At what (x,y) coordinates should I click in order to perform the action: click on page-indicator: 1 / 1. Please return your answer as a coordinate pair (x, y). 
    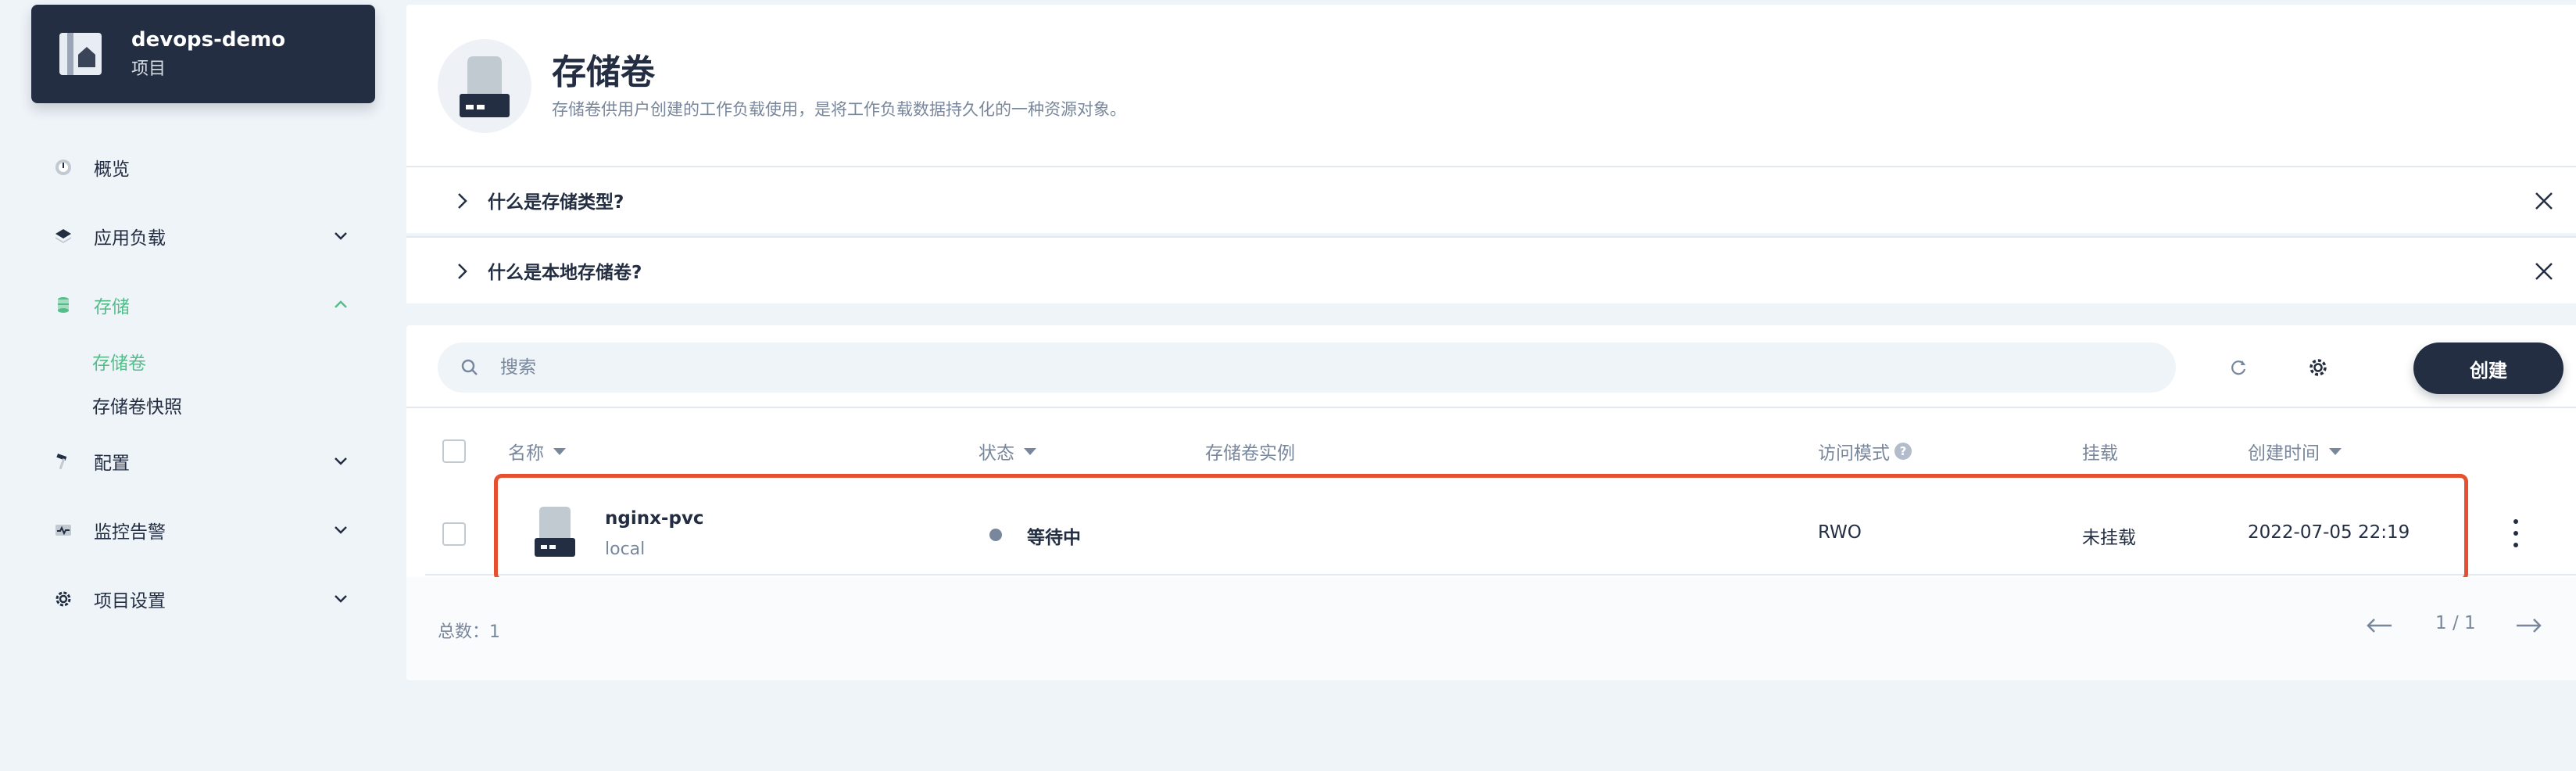
    Looking at the image, I should click on (2455, 623).